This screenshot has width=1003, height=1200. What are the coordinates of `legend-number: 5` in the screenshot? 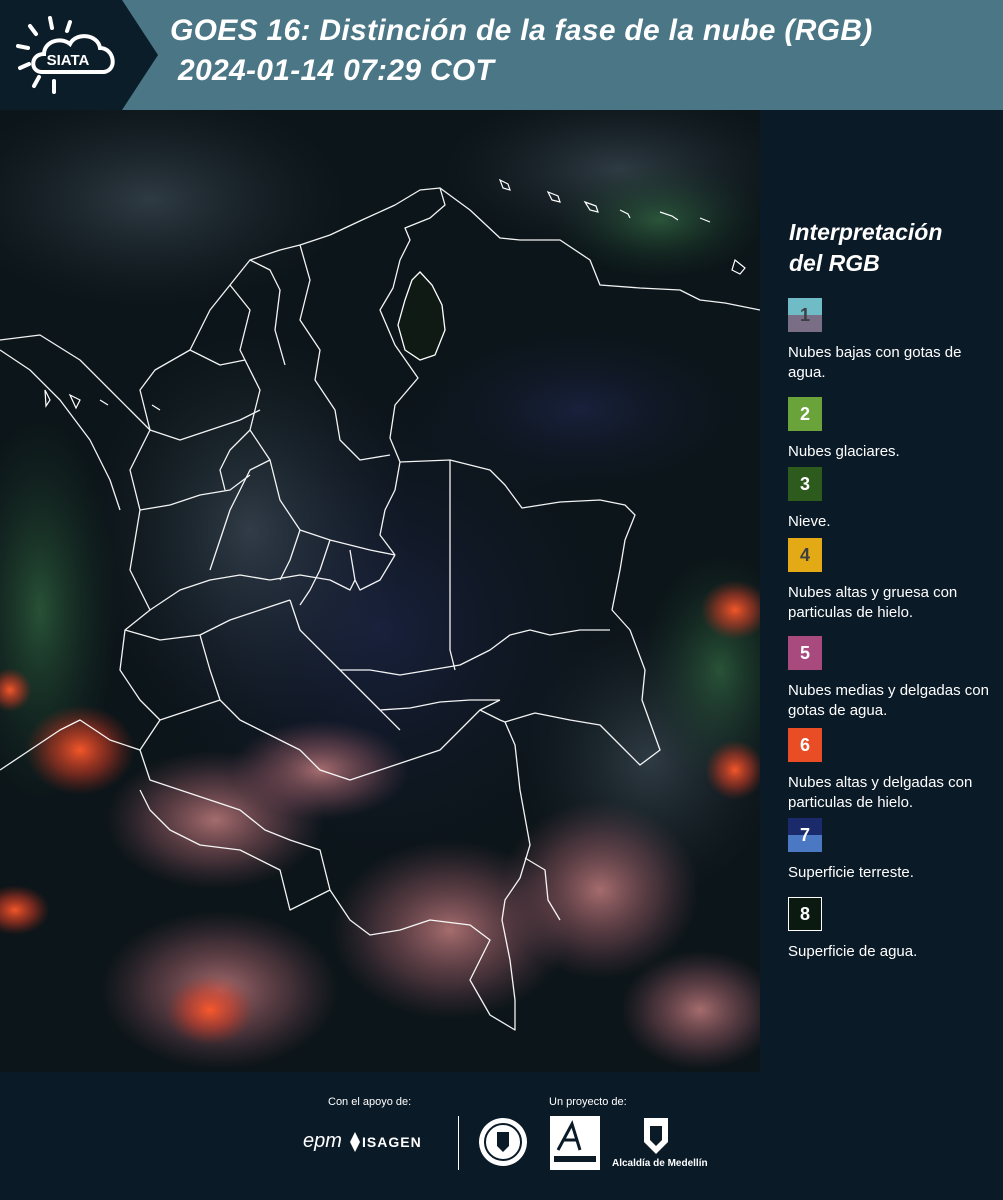 It's located at (804, 652).